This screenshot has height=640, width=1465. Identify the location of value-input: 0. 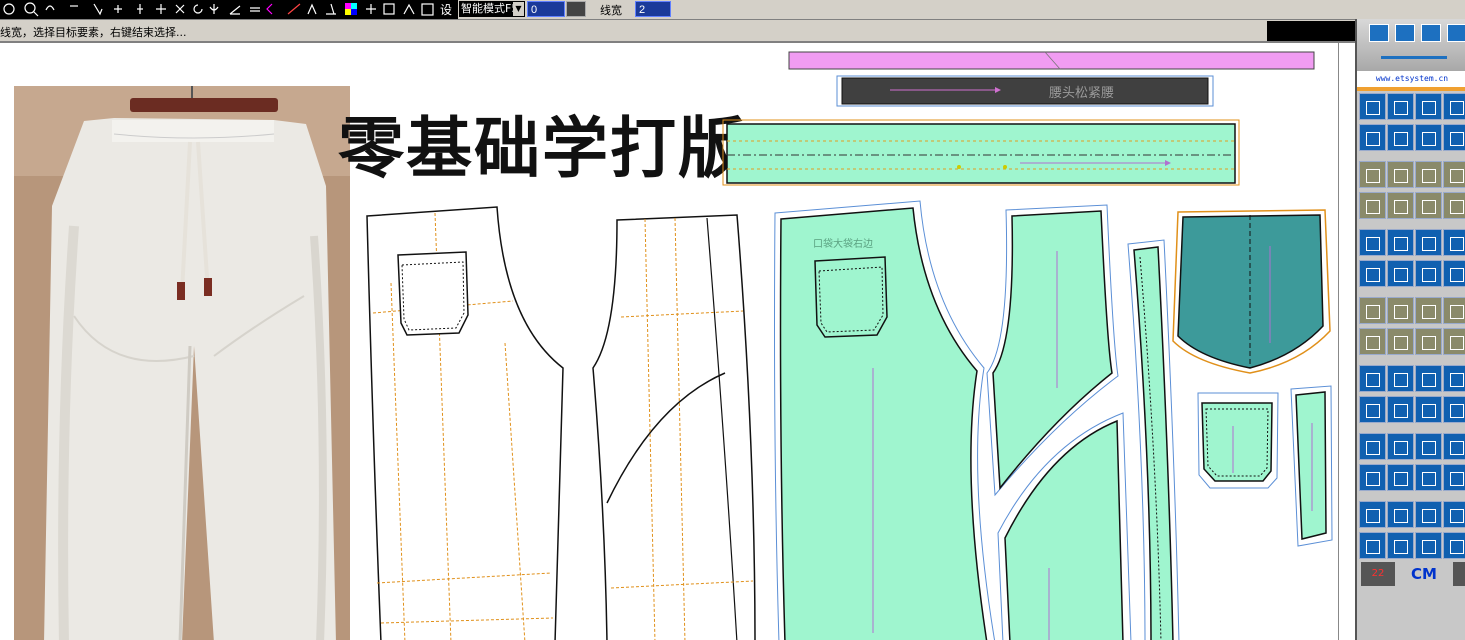
(546, 9).